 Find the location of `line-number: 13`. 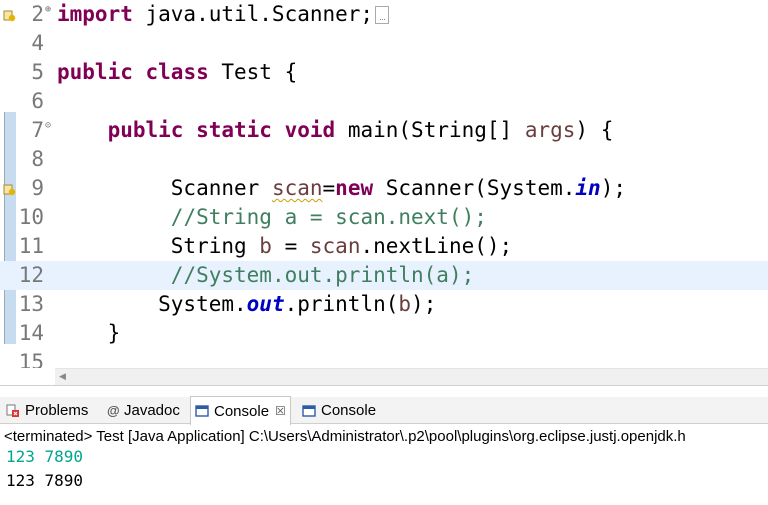

line-number: 13 is located at coordinates (31, 304).